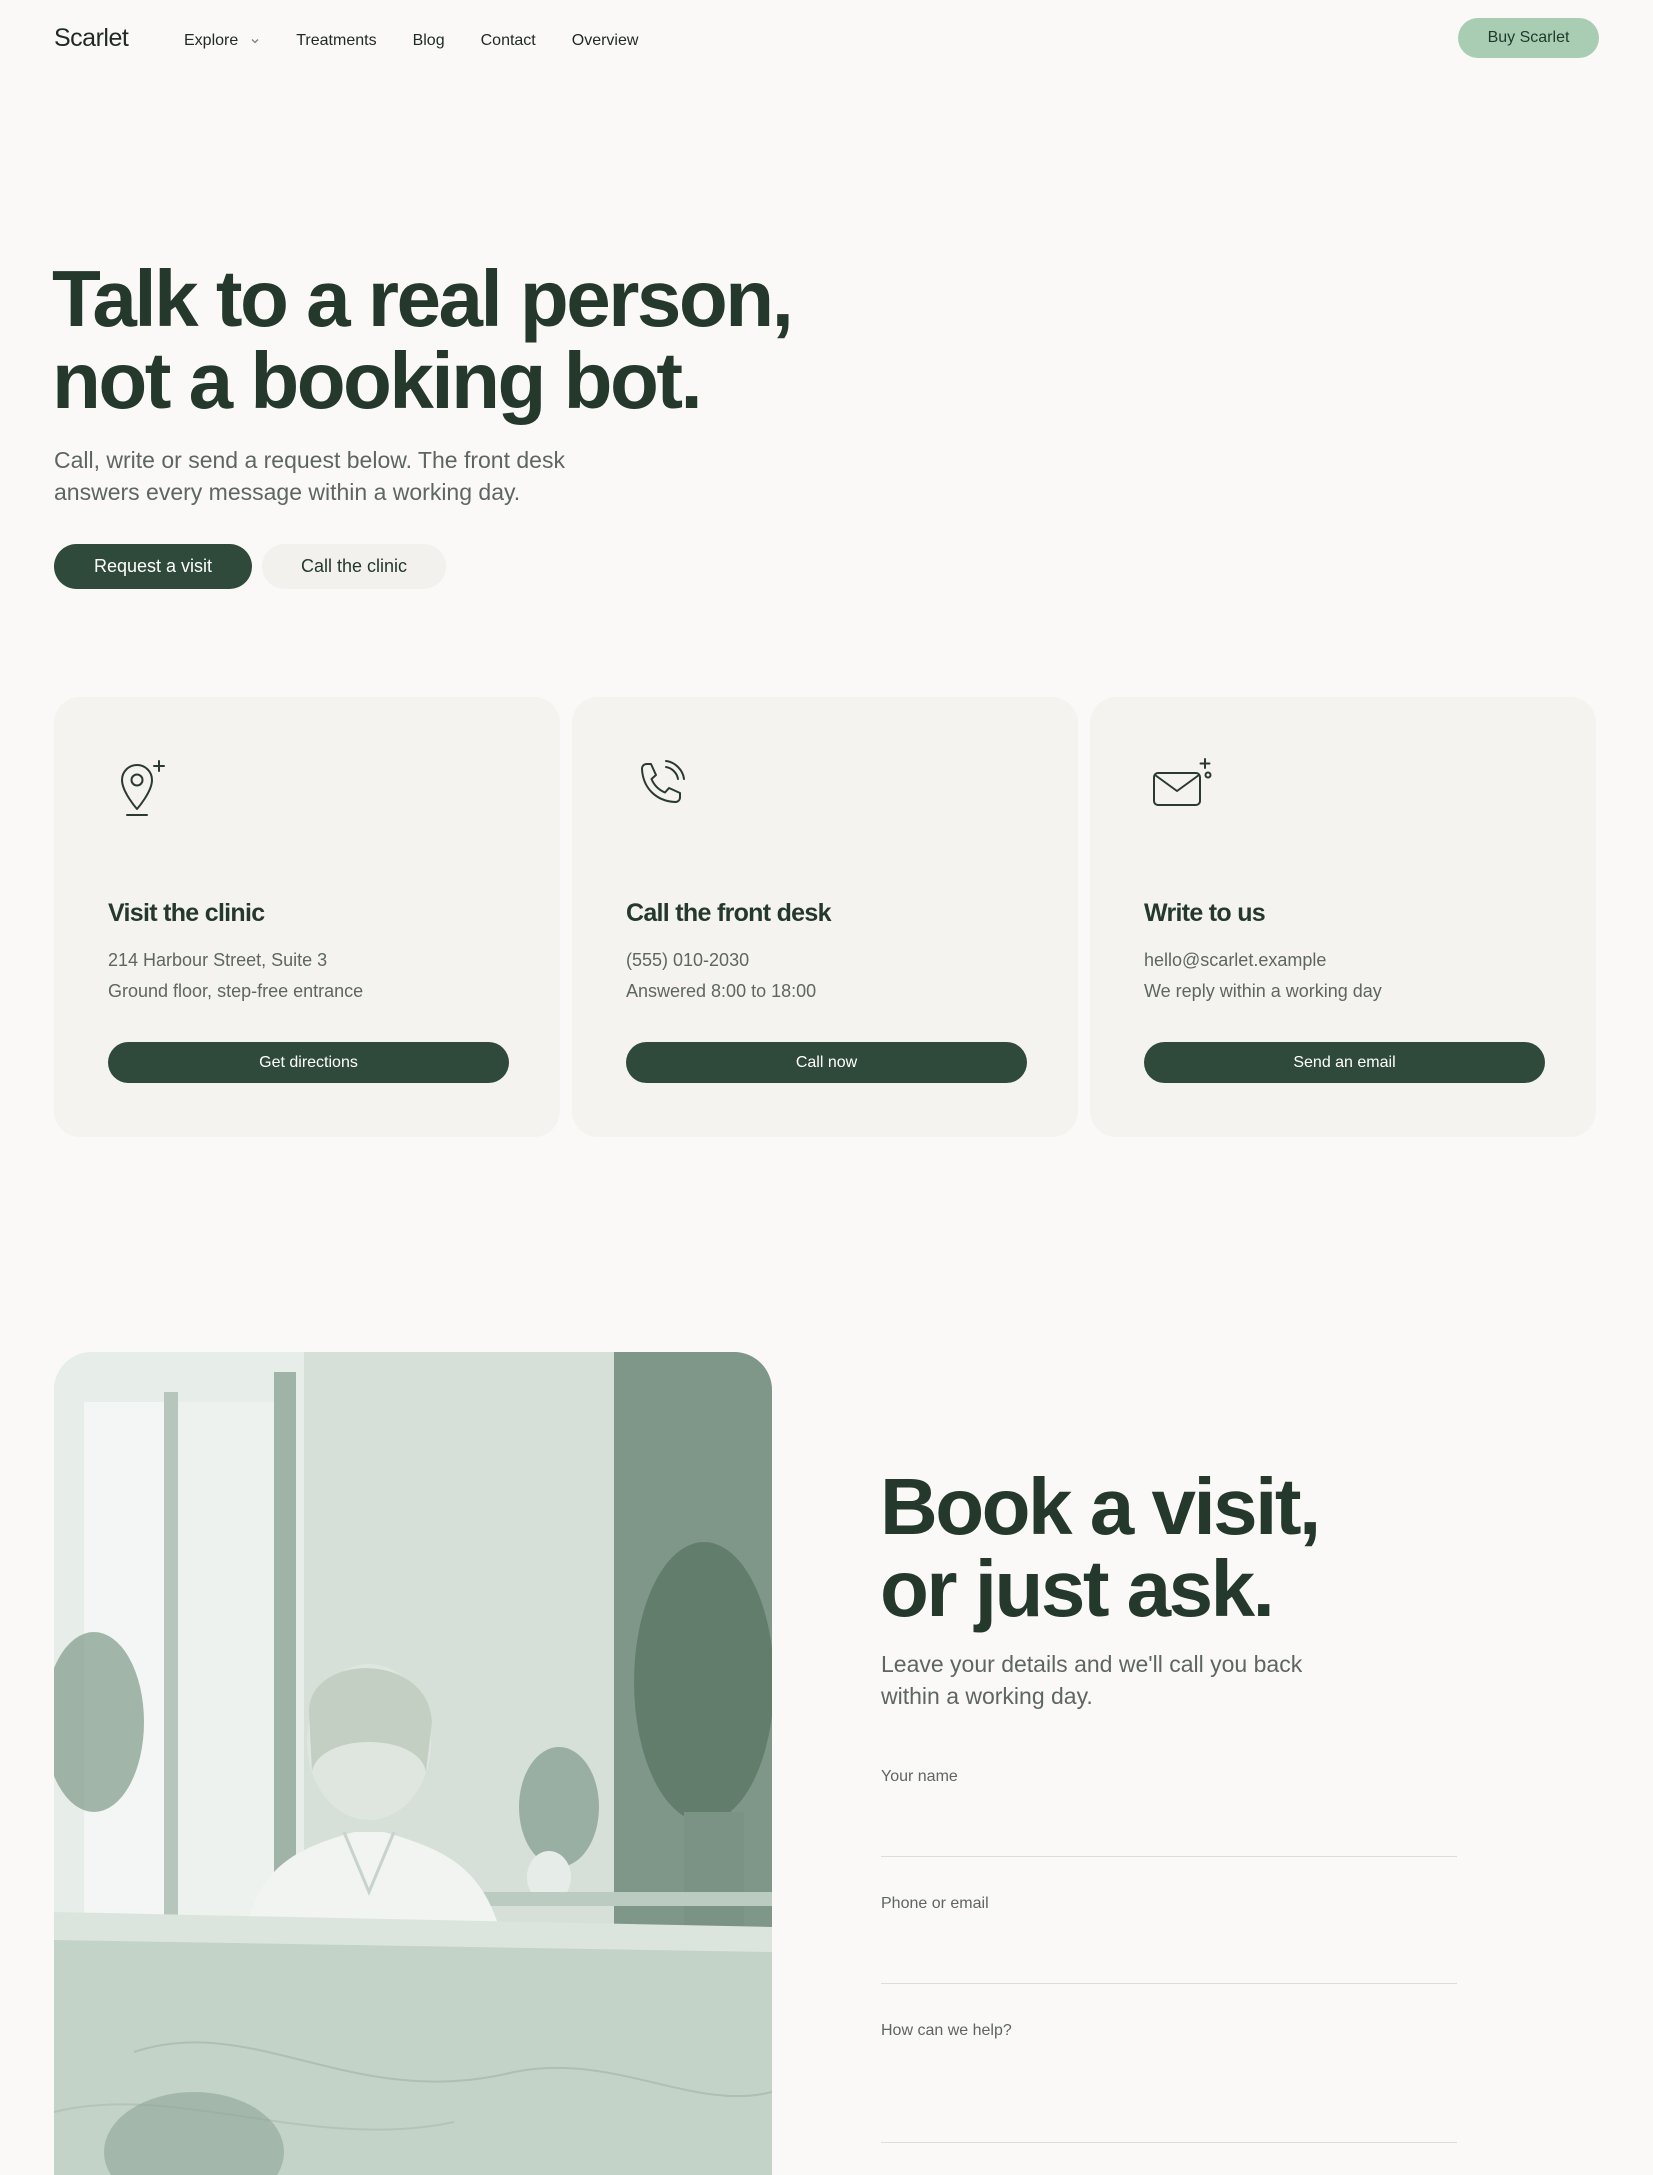 Image resolution: width=1653 pixels, height=2175 pixels. What do you see at coordinates (354, 566) in the screenshot?
I see `call-clinic-button: Call the clinic` at bounding box center [354, 566].